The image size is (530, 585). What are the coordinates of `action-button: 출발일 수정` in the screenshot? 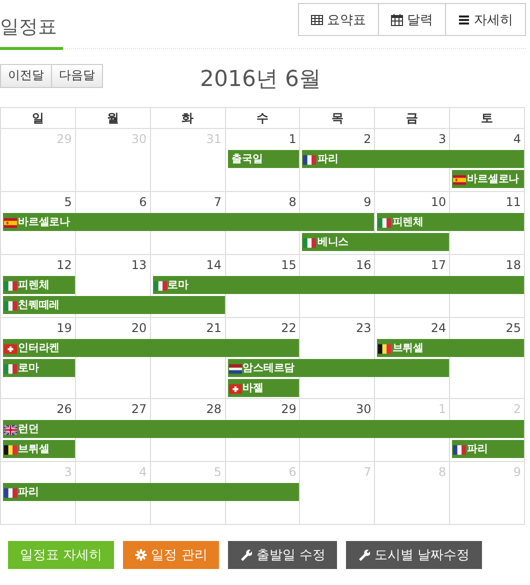 It's located at (283, 555).